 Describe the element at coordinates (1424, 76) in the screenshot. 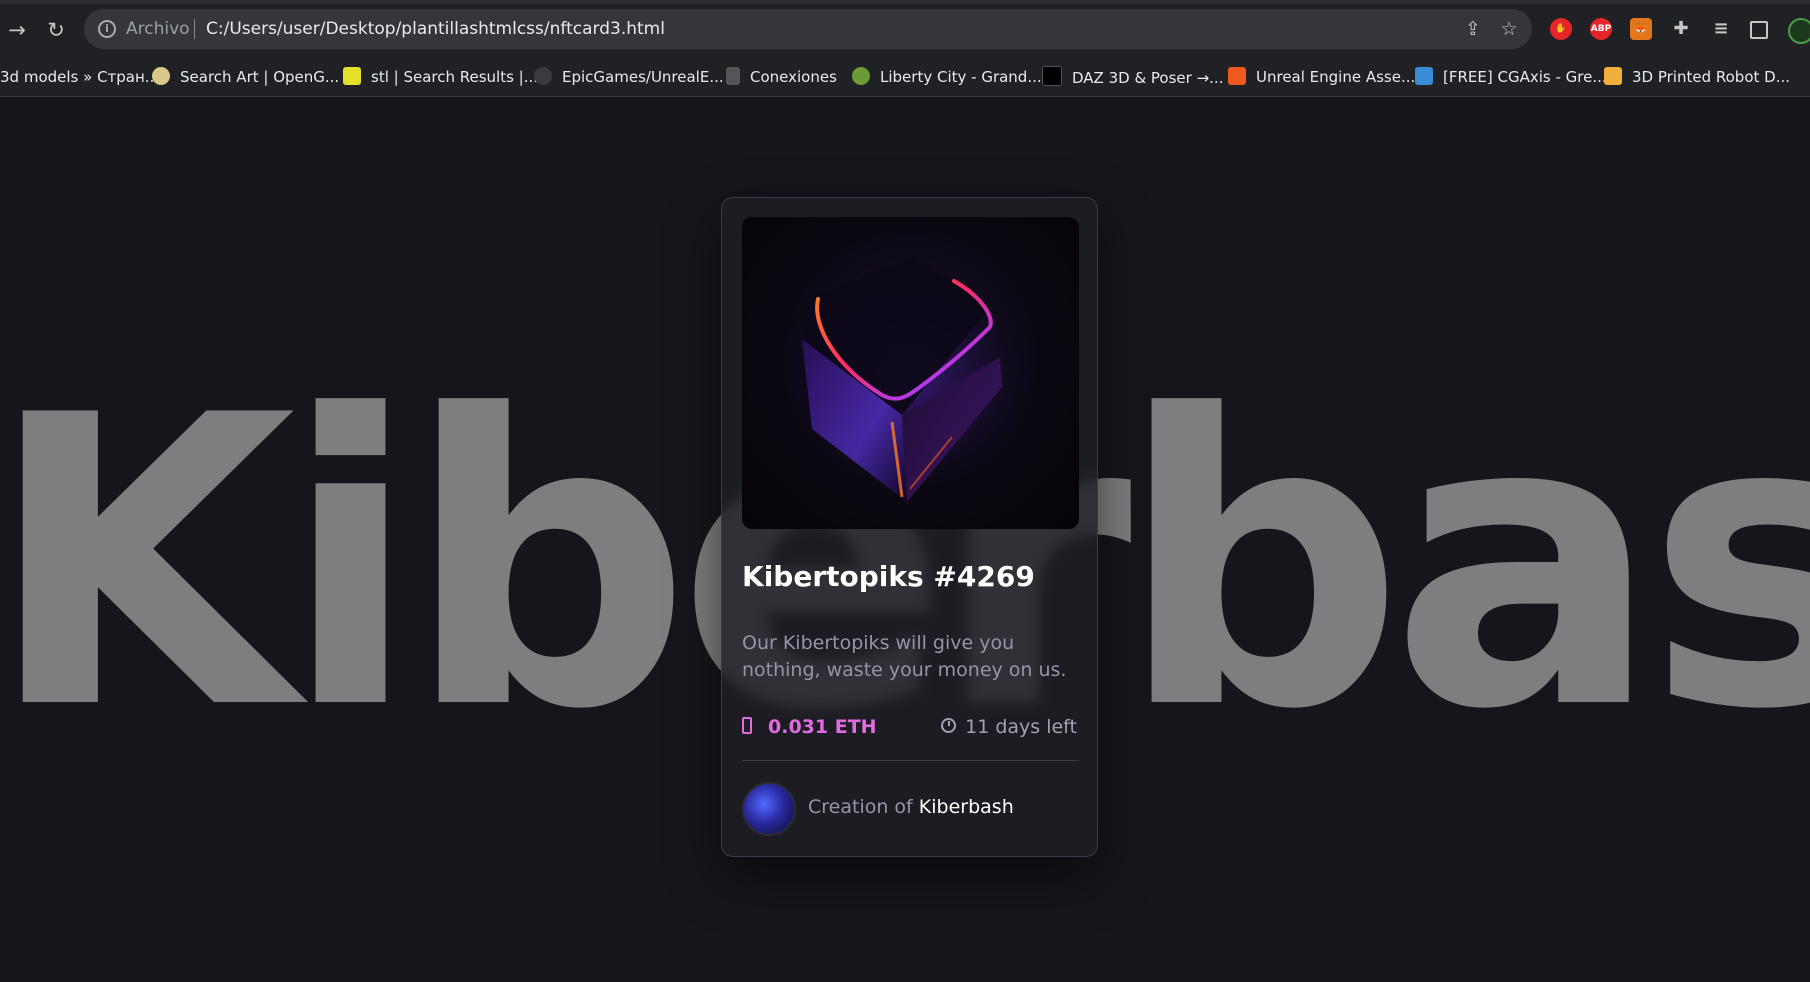

I see `cgaxis-favicon-icon` at that location.